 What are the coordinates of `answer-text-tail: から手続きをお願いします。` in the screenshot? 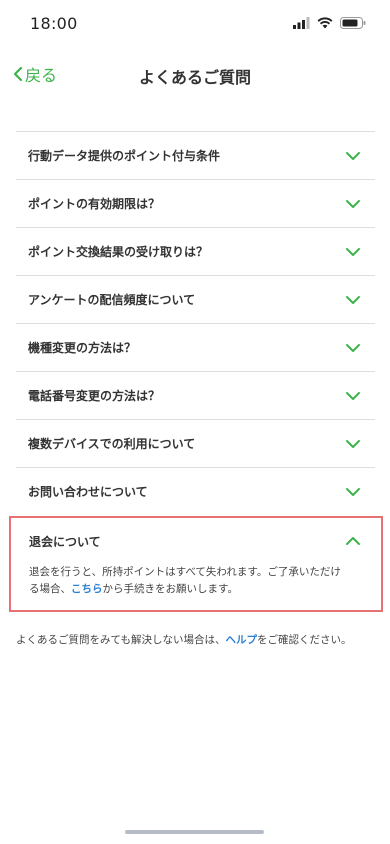 It's located at (170, 589).